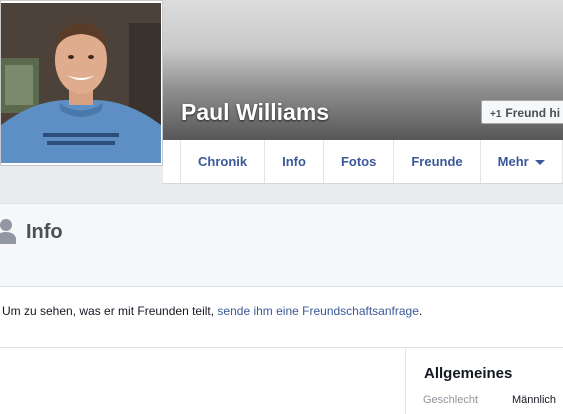  Describe the element at coordinates (222, 161) in the screenshot. I see `tab-chronik: Chronik` at that location.